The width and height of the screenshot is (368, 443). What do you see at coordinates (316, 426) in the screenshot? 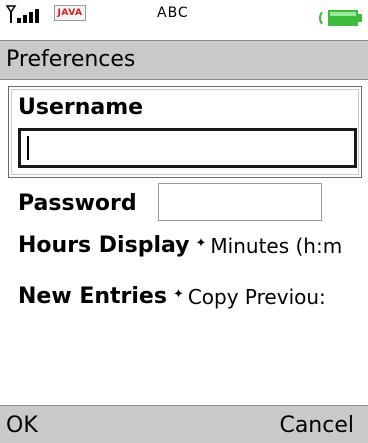
I see `cancel-softkey: Cancel` at bounding box center [316, 426].